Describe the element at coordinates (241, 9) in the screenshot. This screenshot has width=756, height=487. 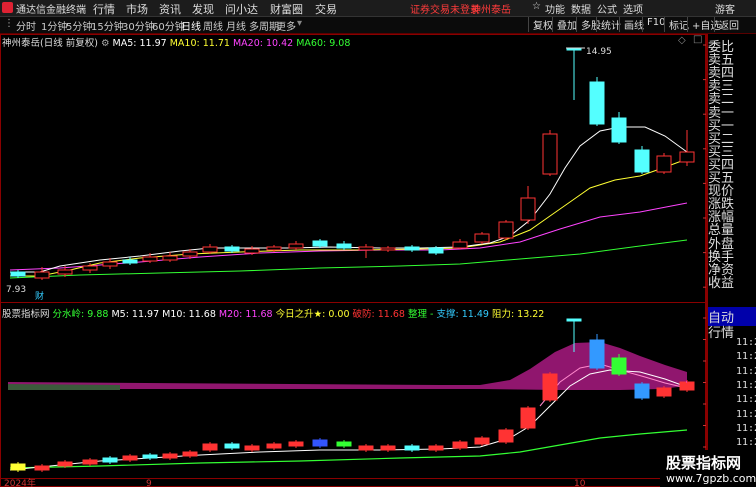
I see `menu-wenxiaoda: 问小达` at that location.